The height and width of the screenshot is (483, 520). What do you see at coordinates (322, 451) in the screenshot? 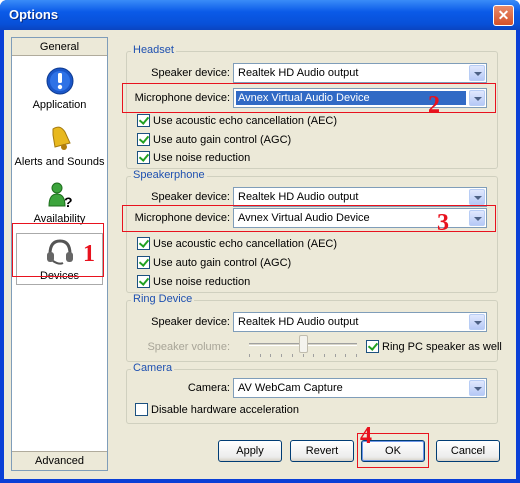
I see `revert-button: Revert` at bounding box center [322, 451].